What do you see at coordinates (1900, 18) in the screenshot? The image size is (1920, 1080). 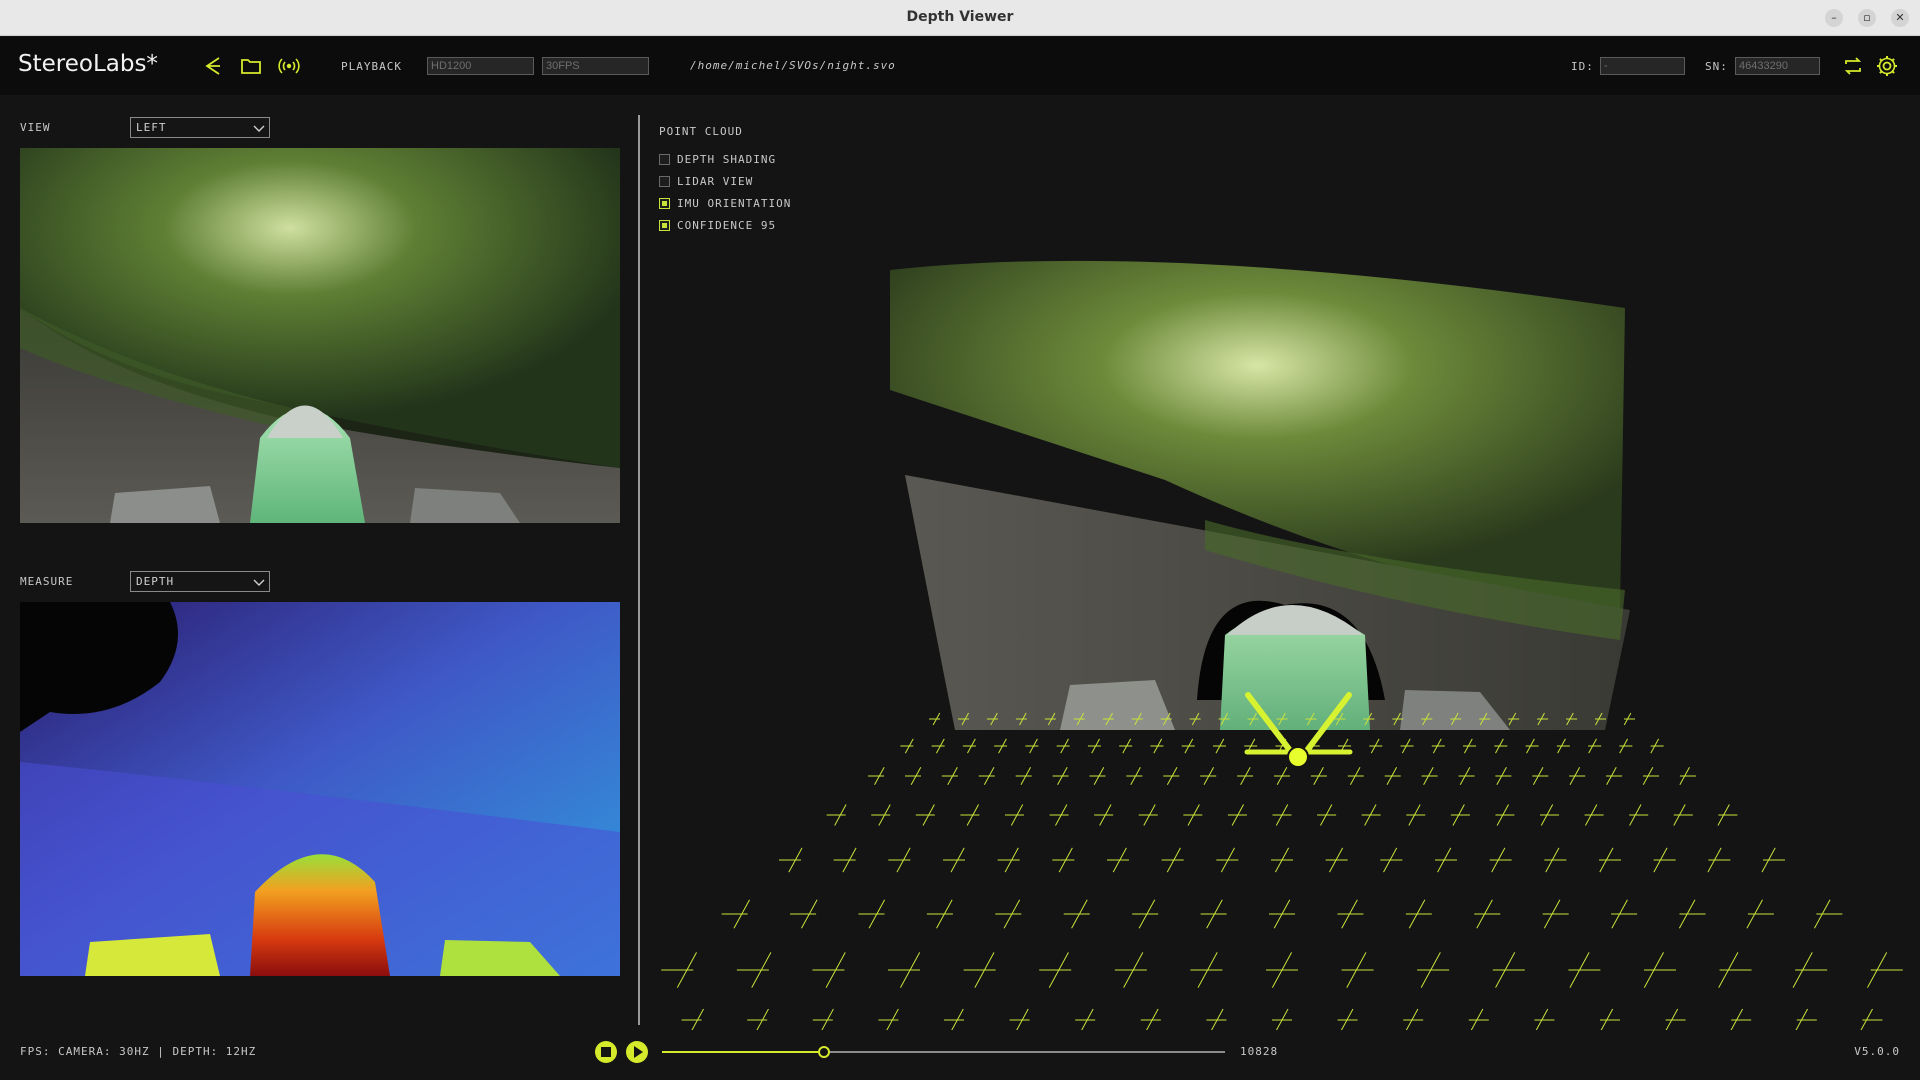 I see `close-button: ✕` at bounding box center [1900, 18].